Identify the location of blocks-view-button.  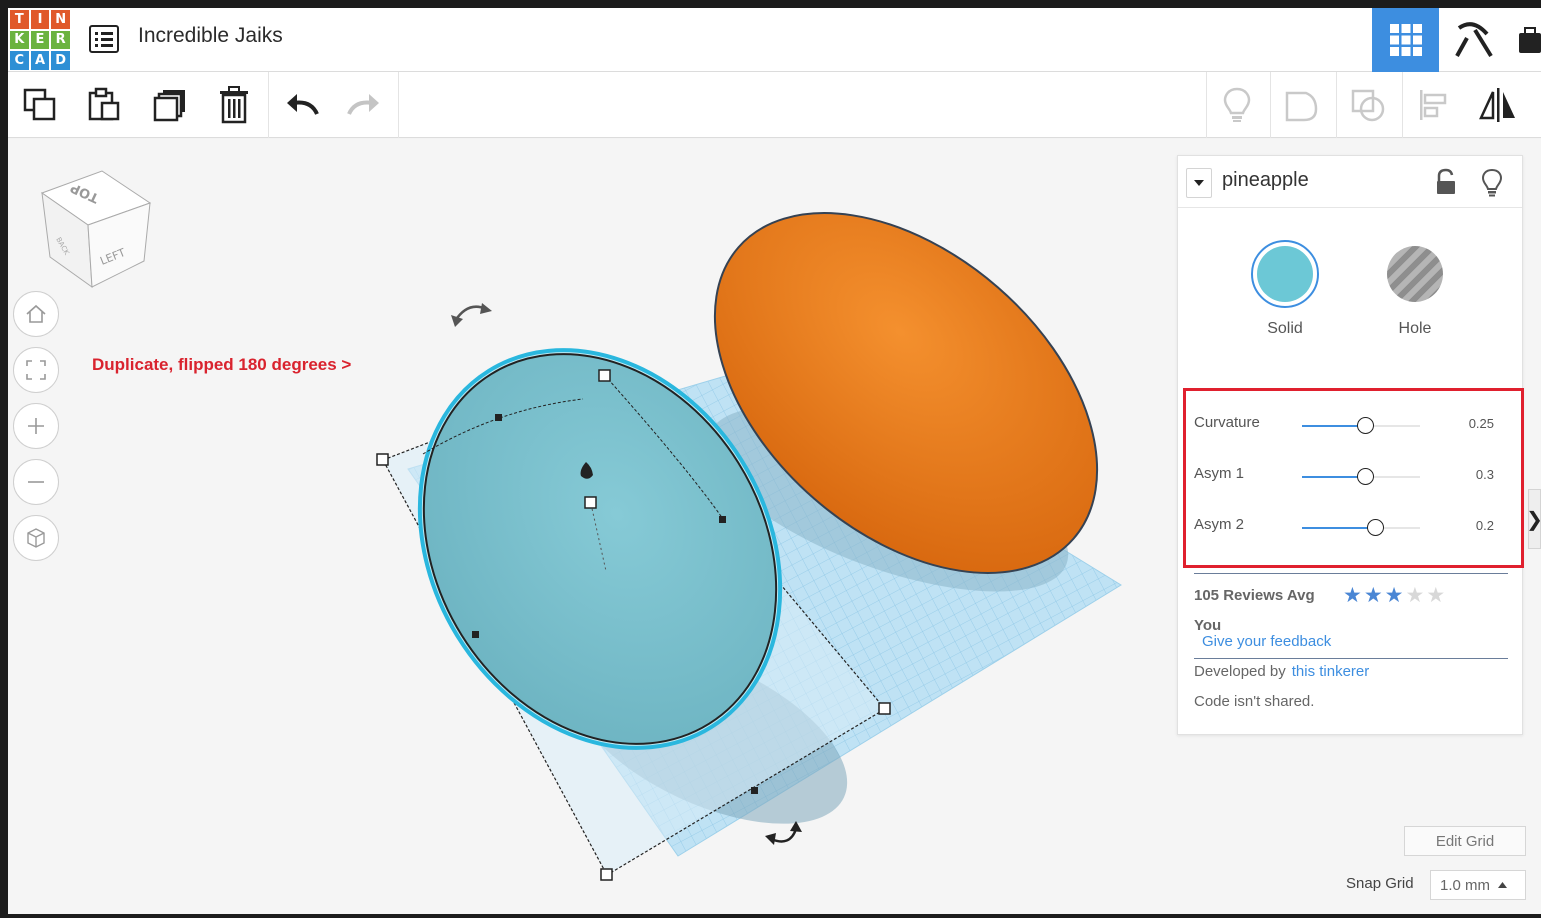
(1473, 40).